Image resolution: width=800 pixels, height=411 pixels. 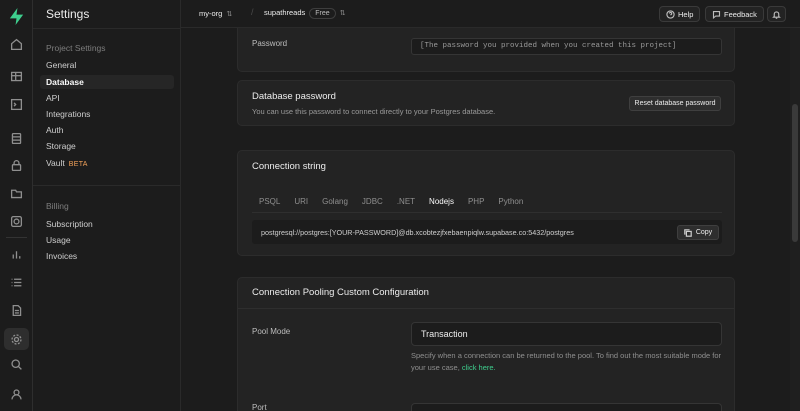 What do you see at coordinates (566, 407) in the screenshot?
I see `port-input` at bounding box center [566, 407].